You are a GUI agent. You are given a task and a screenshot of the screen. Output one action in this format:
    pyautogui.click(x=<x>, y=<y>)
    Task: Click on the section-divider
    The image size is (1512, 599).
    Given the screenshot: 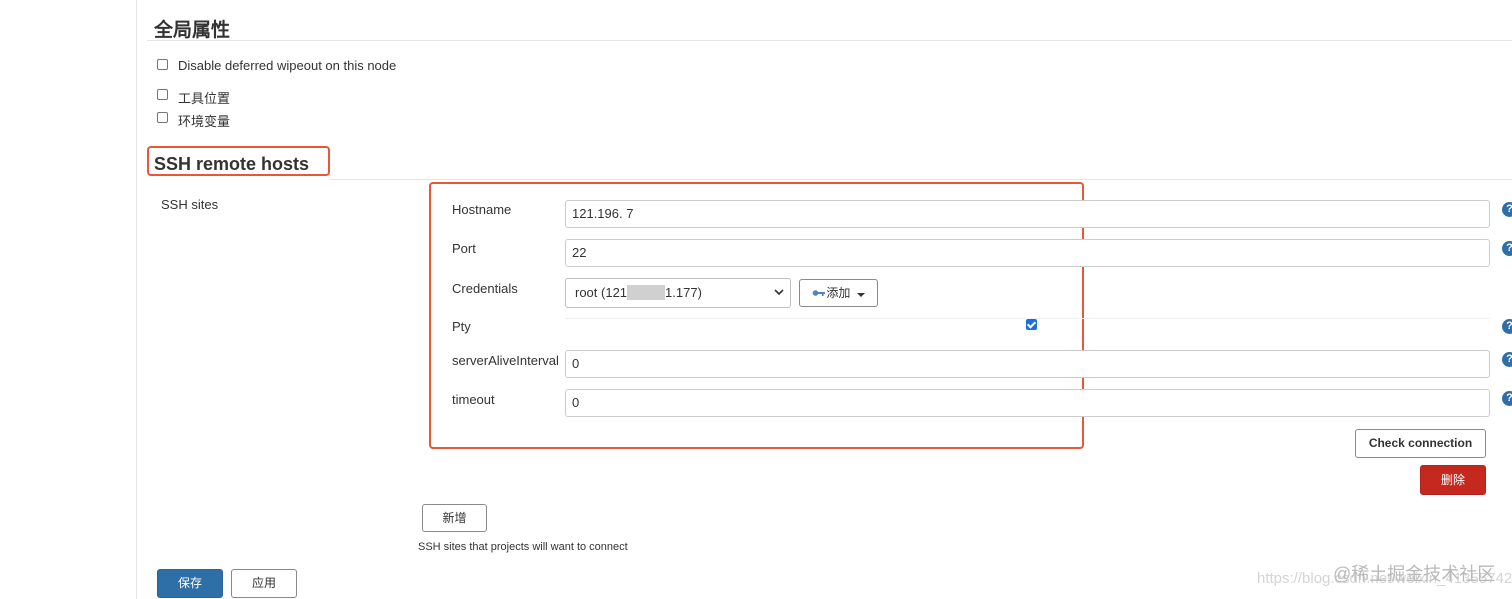 What is the action you would take?
    pyautogui.click(x=829, y=40)
    